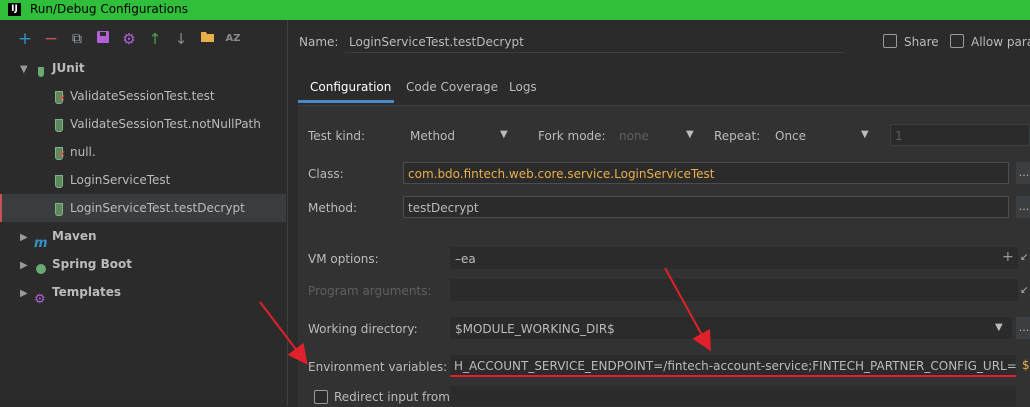 This screenshot has height=407, width=1030. What do you see at coordinates (523, 87) in the screenshot?
I see `tab-logs: Logs` at bounding box center [523, 87].